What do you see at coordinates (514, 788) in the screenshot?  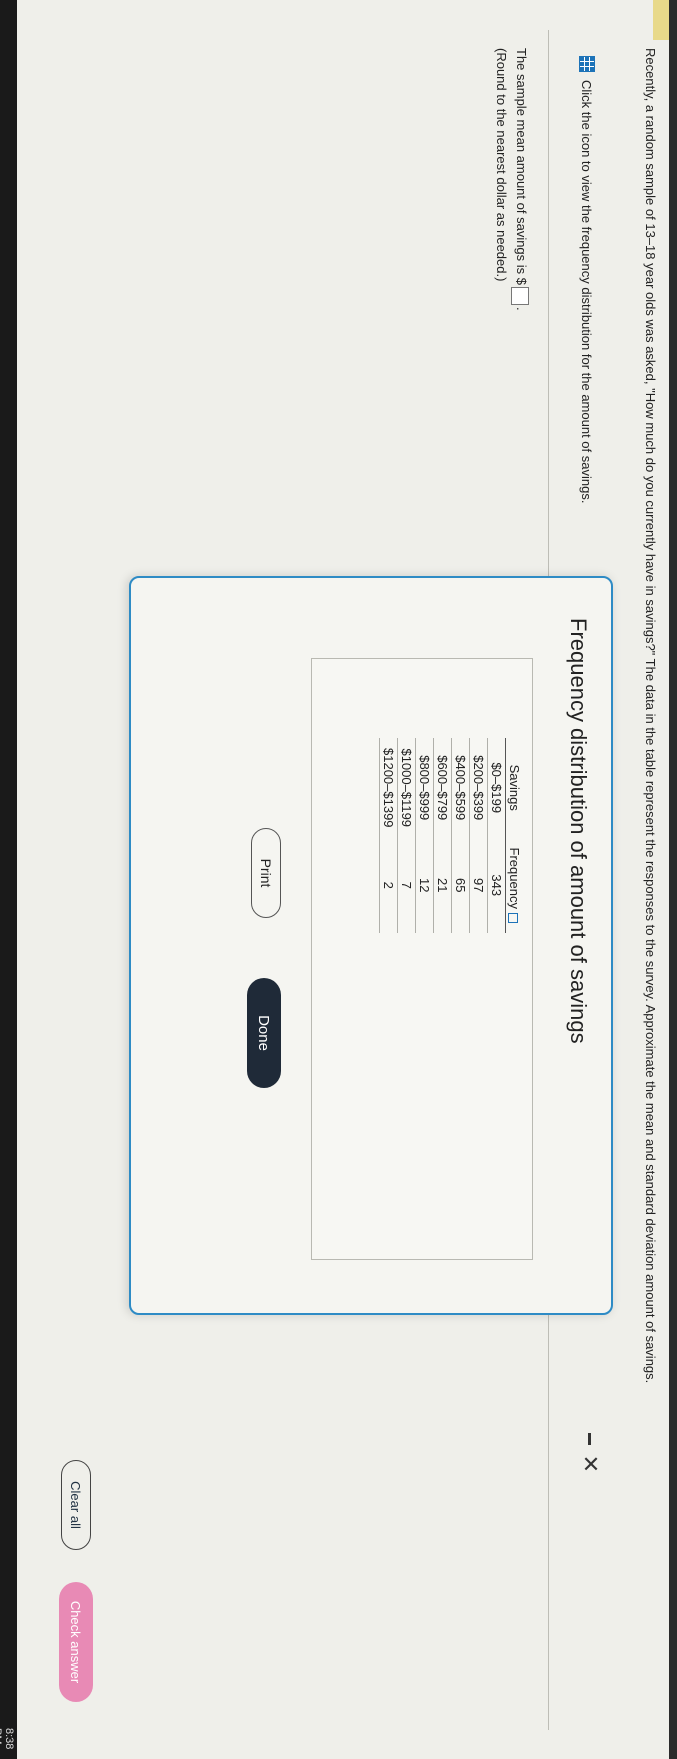 I see `header-savings: Savings` at bounding box center [514, 788].